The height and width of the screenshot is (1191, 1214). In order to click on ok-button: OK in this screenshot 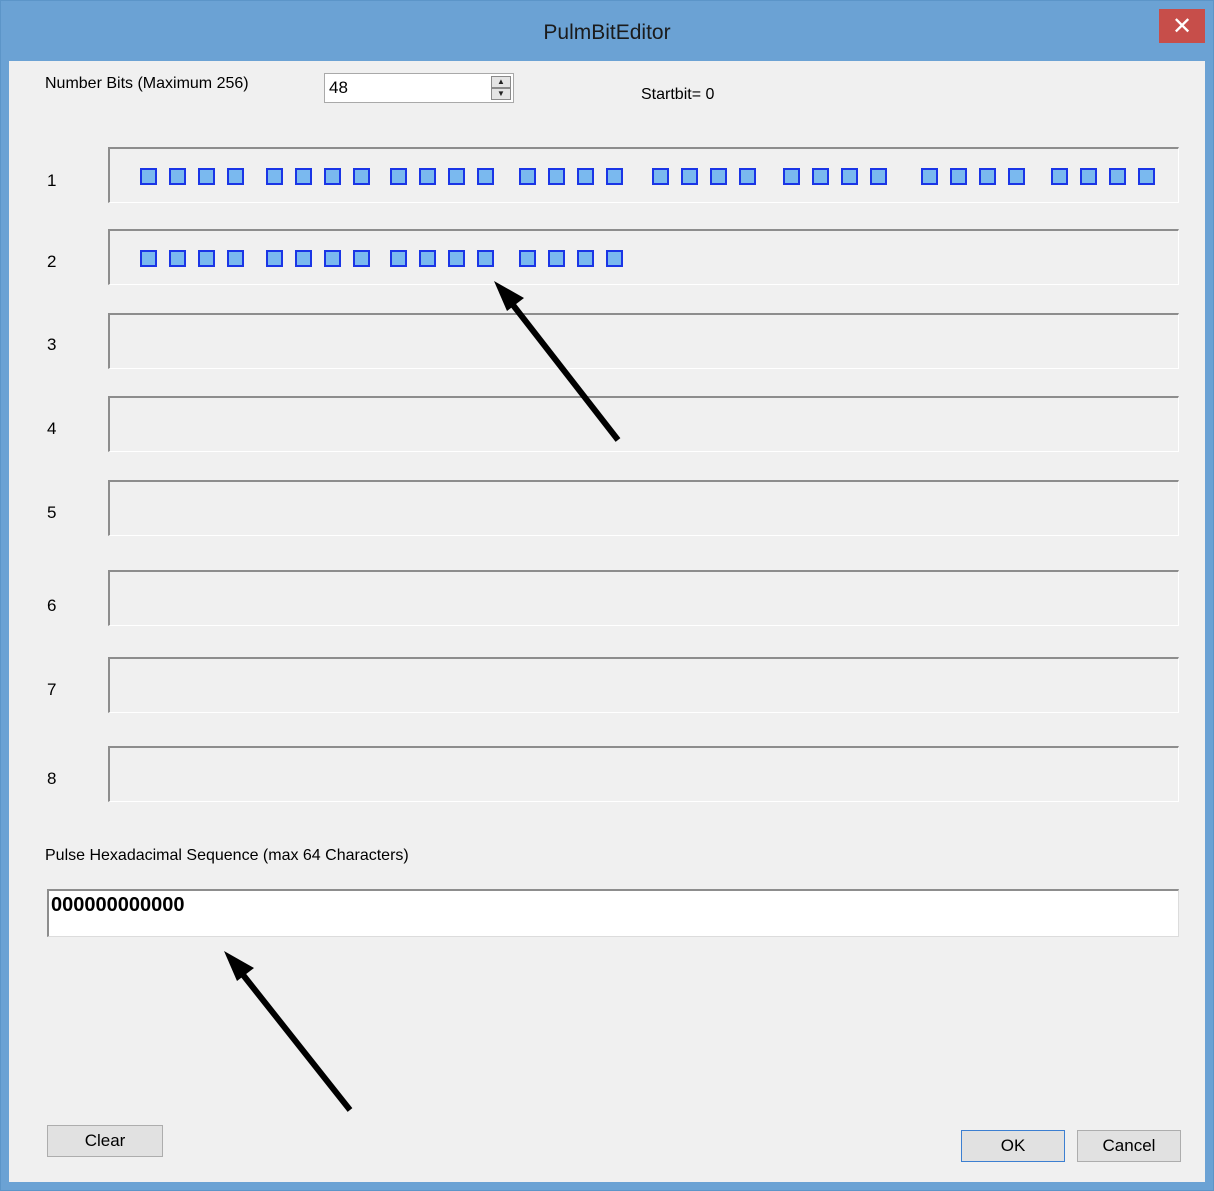, I will do `click(1013, 1146)`.